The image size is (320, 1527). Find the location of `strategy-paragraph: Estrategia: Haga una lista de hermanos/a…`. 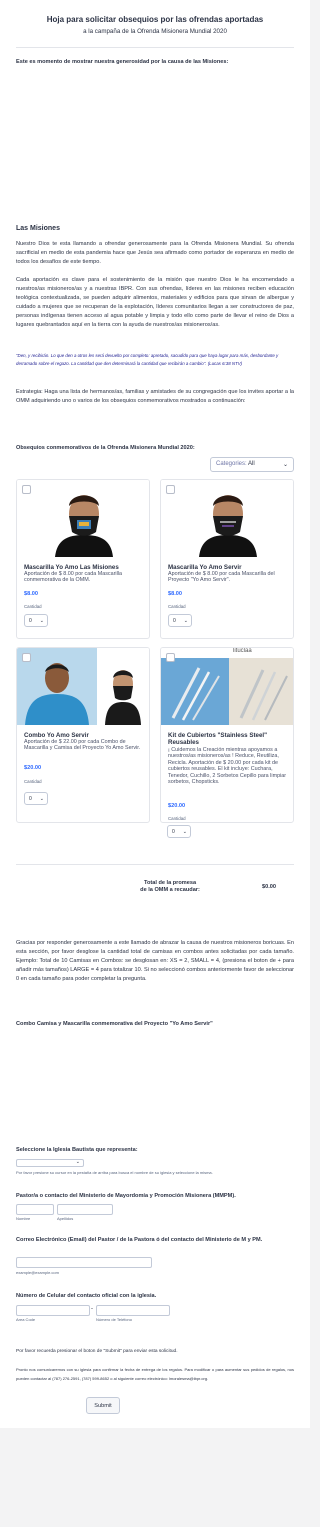

strategy-paragraph: Estrategia: Haga una lista de hermanos/a… is located at coordinates (155, 396).